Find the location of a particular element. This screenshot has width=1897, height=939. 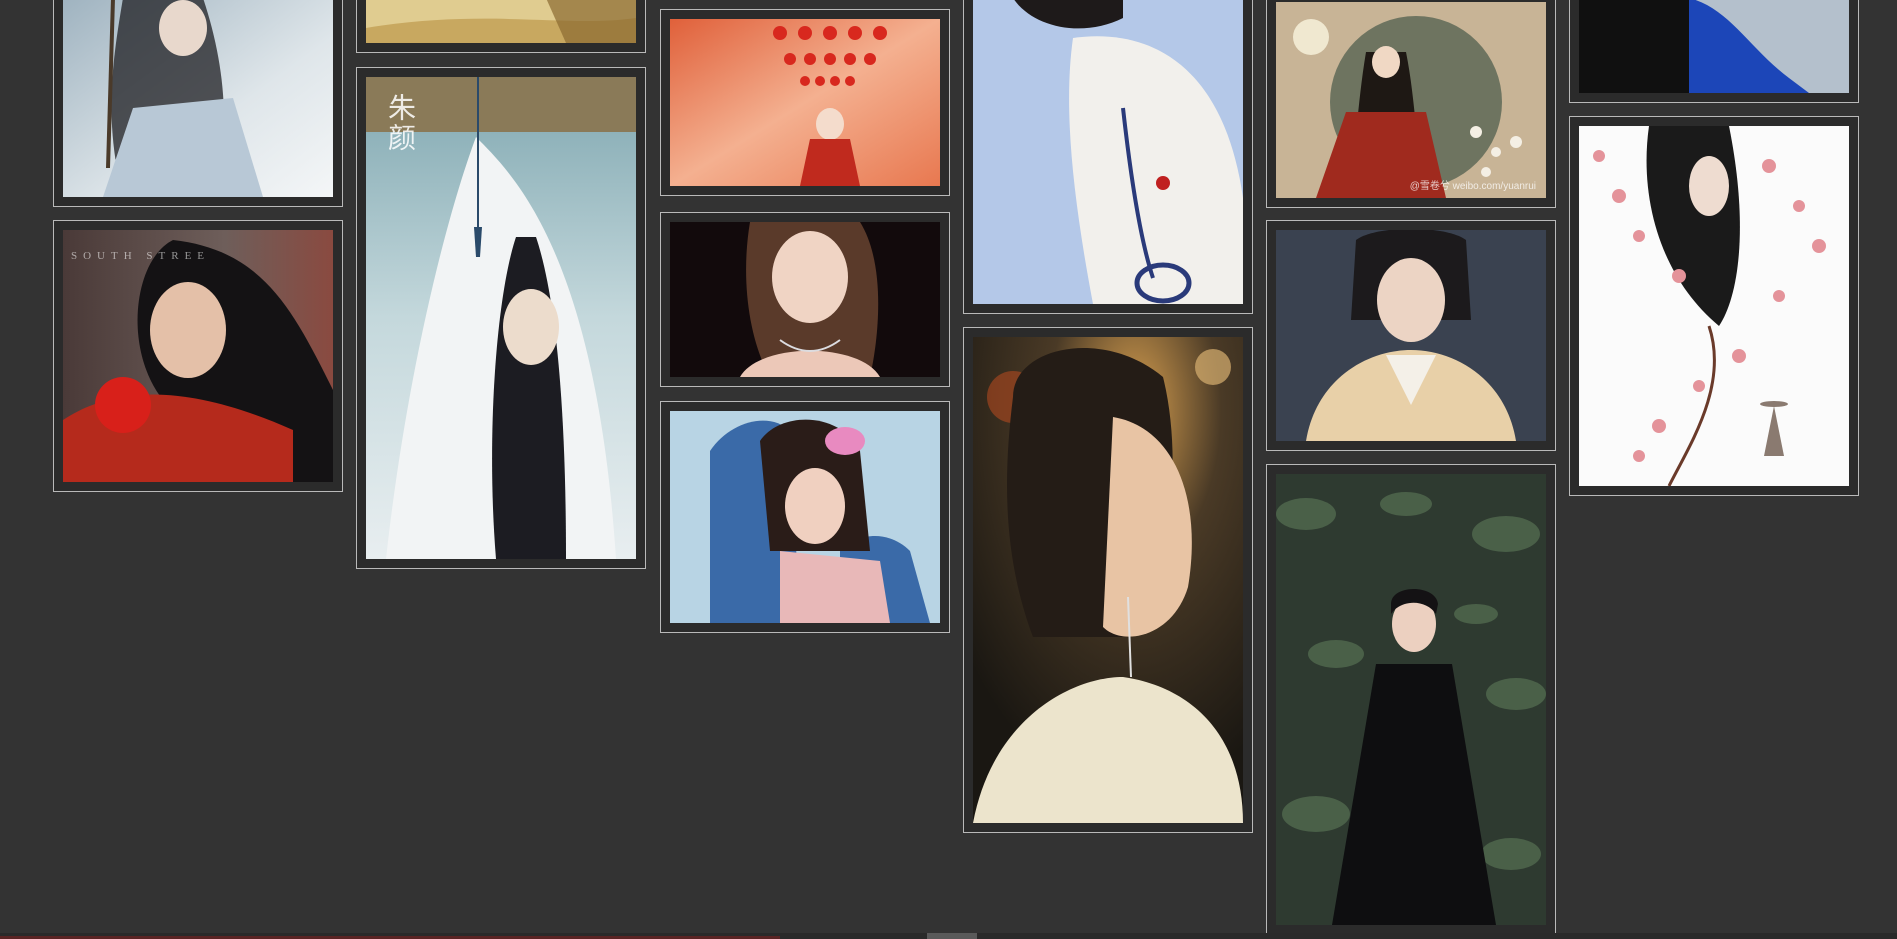

gallery-card: @雪卷兮 weibo.com/yuanrui is located at coordinates (1411, 104).